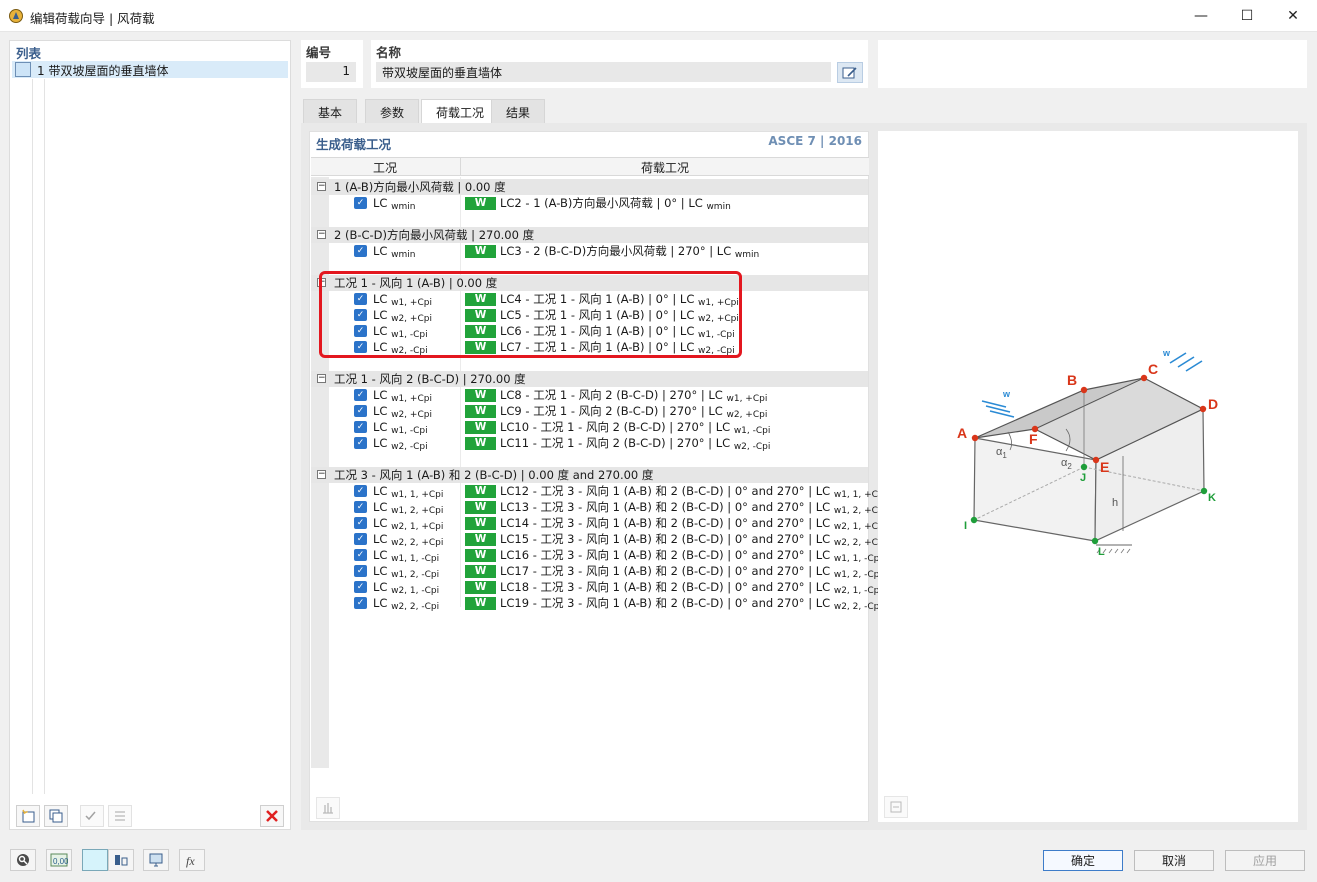 This screenshot has width=1317, height=882. What do you see at coordinates (1293, 15) in the screenshot?
I see `close-button: ✕` at bounding box center [1293, 15].